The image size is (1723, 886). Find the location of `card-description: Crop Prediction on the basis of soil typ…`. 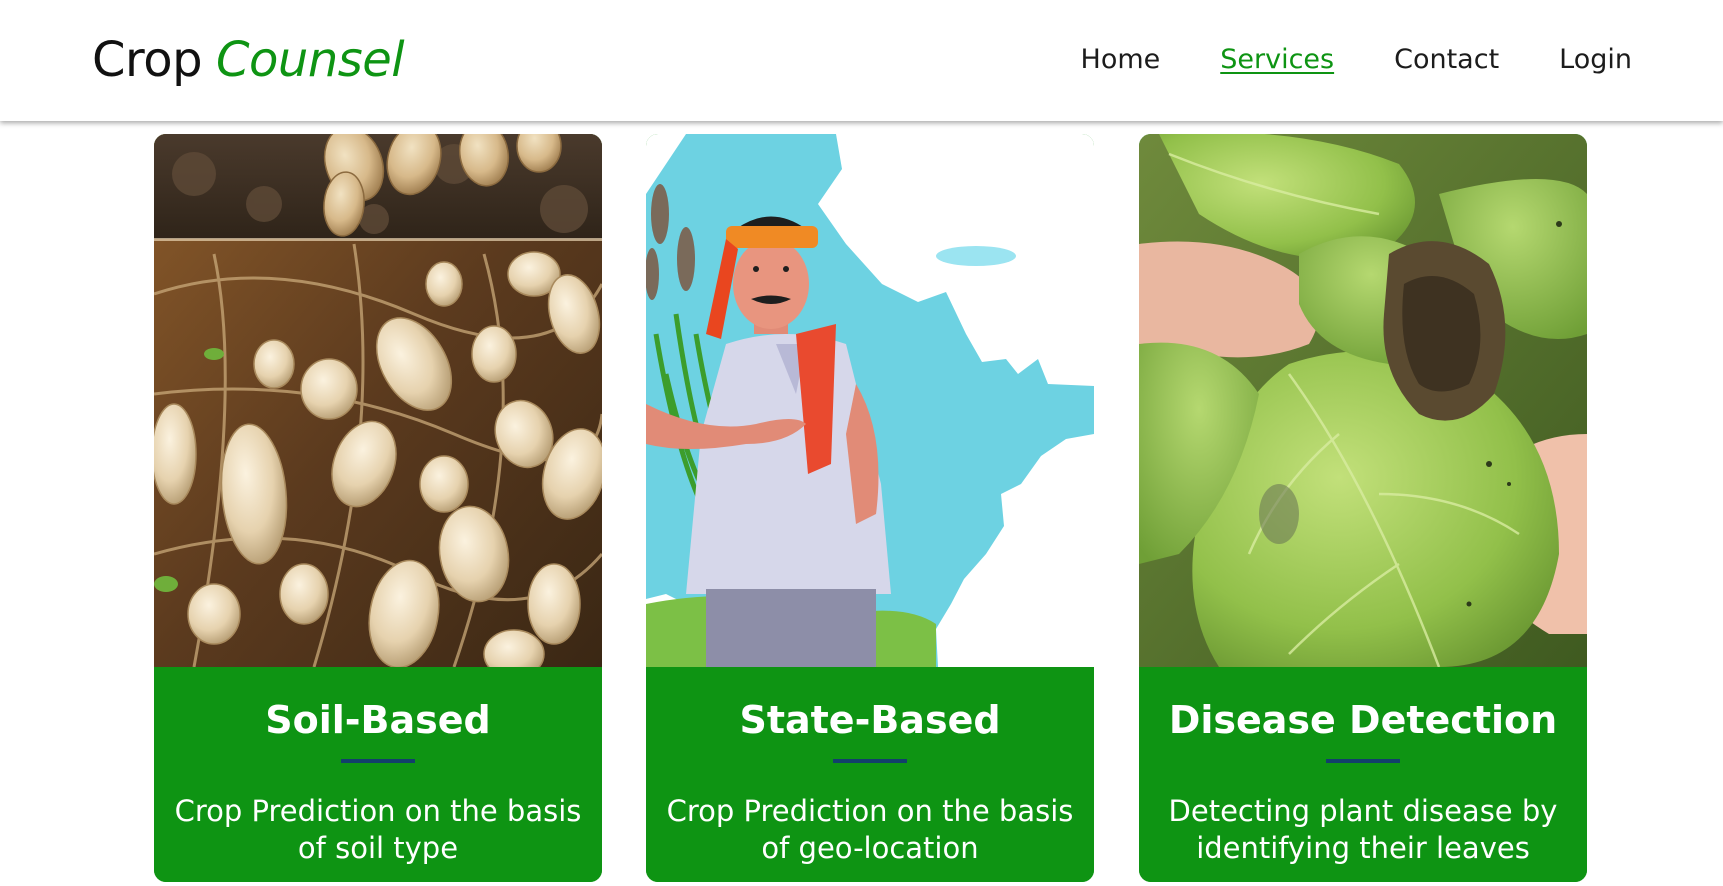

card-description: Crop Prediction on the basis of soil typ… is located at coordinates (378, 829).